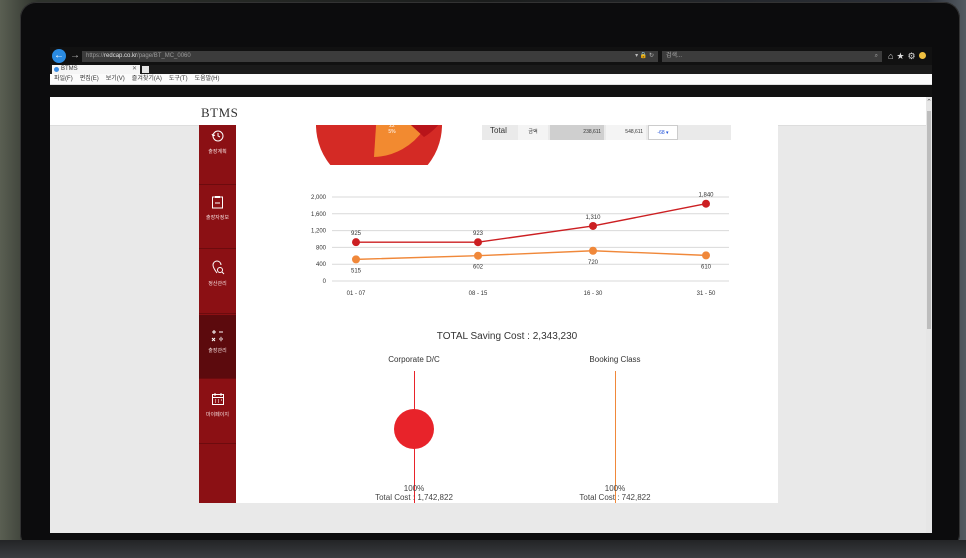  What do you see at coordinates (379, 145) in the screenshot?
I see `pie-chart: 22 5%` at bounding box center [379, 145].